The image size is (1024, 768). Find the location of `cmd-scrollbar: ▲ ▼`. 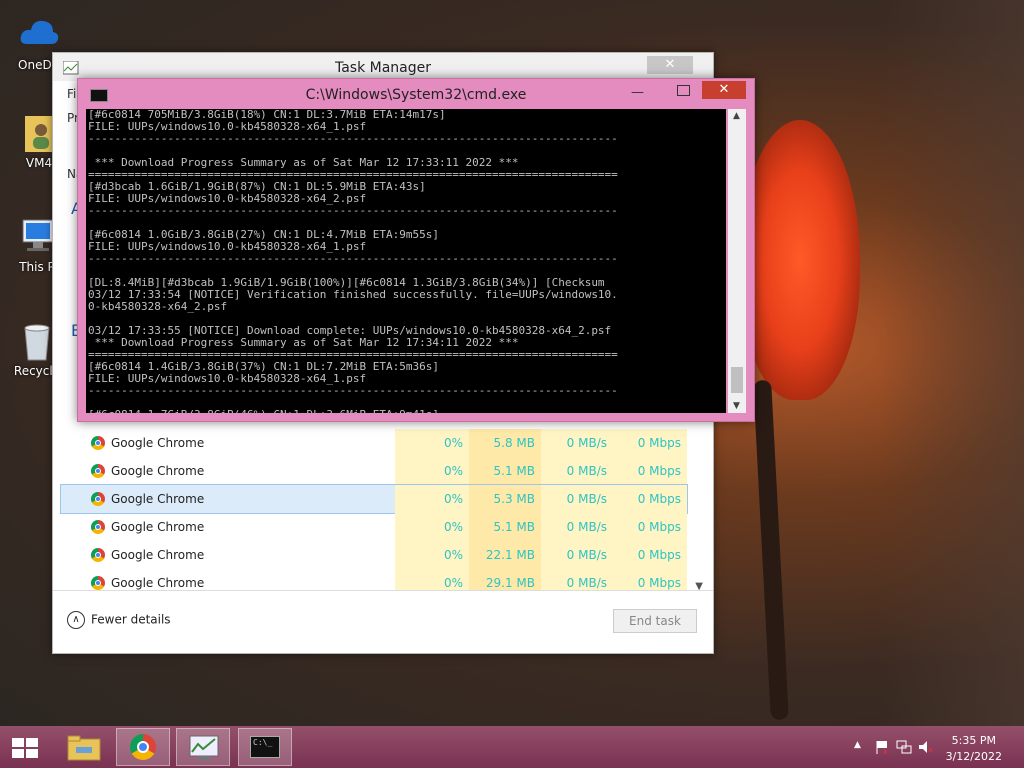

cmd-scrollbar: ▲ ▼ is located at coordinates (737, 261).